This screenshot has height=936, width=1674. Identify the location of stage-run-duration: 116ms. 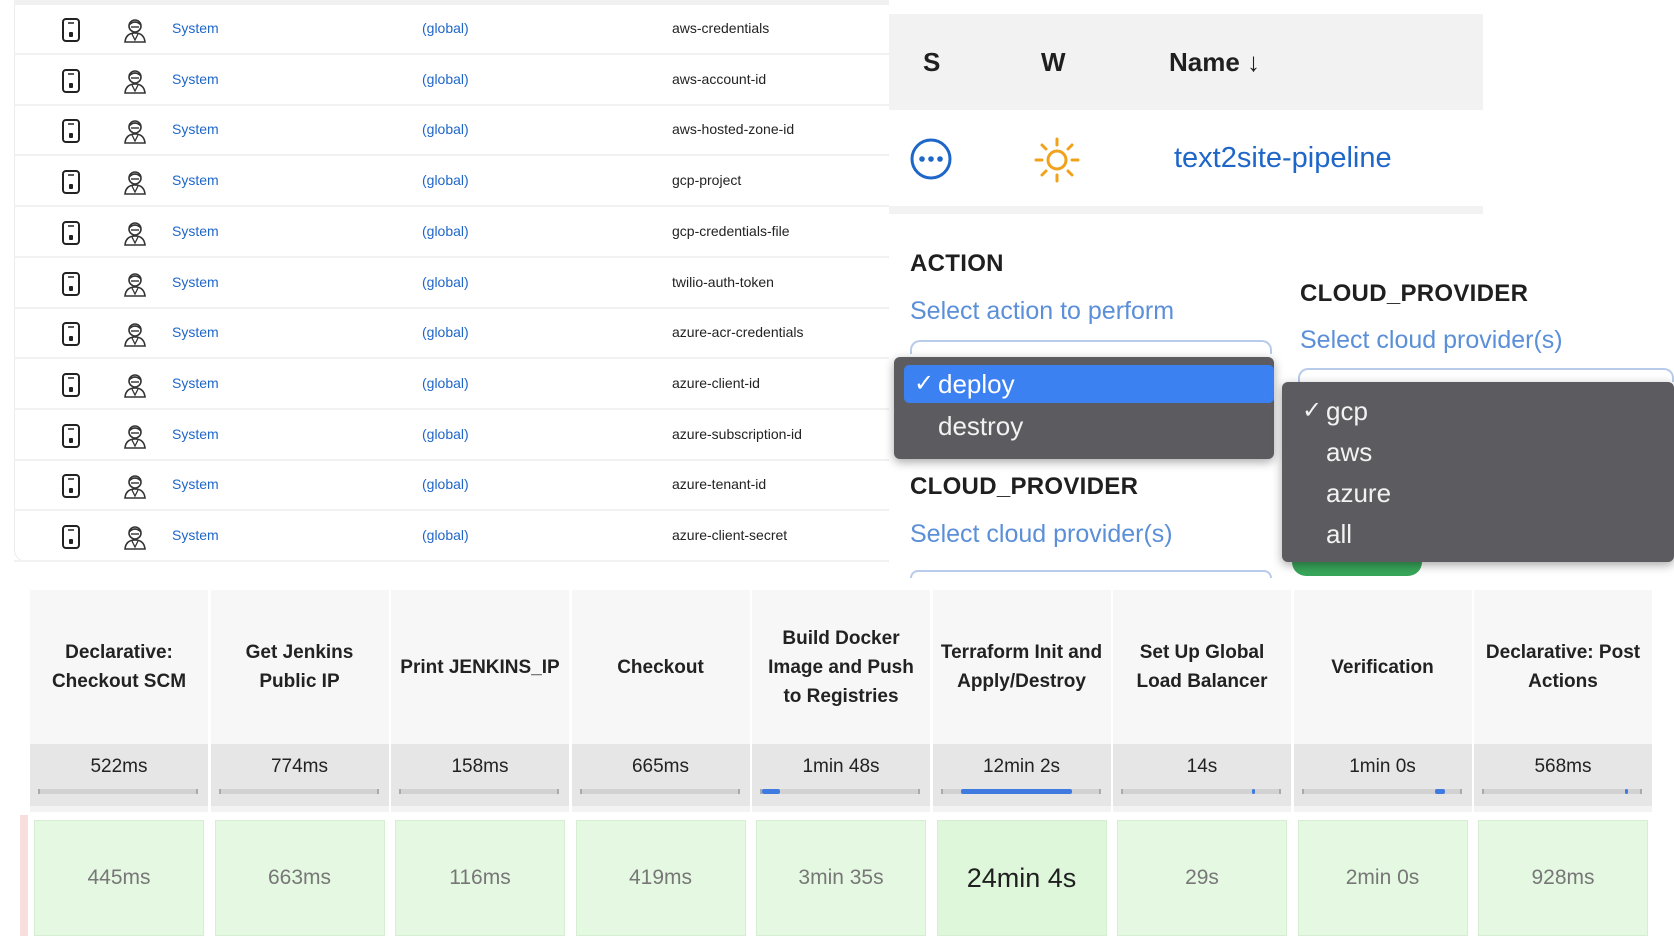
(480, 877).